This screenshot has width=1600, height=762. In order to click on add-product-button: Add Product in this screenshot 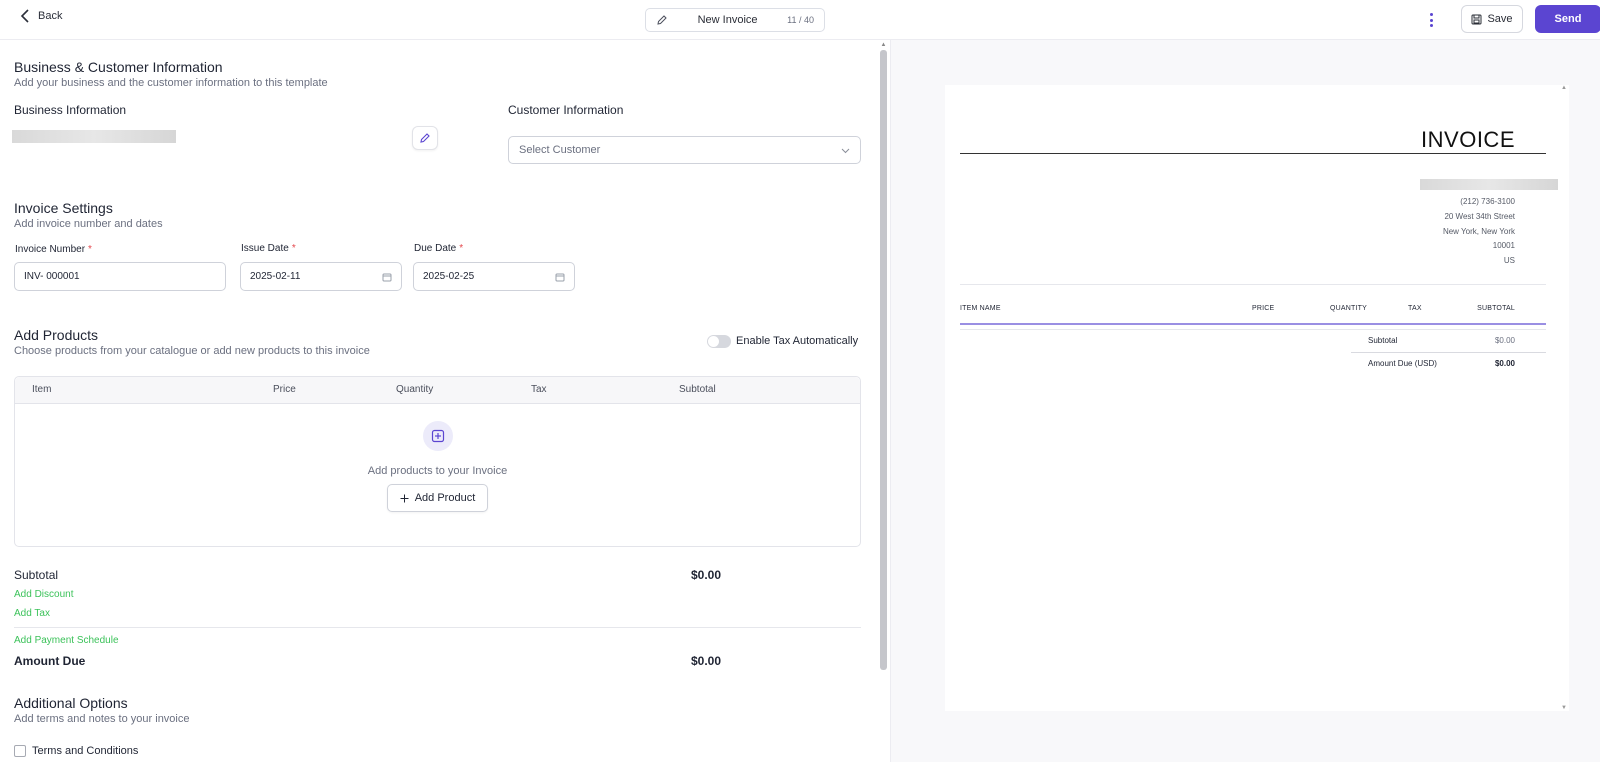, I will do `click(437, 498)`.